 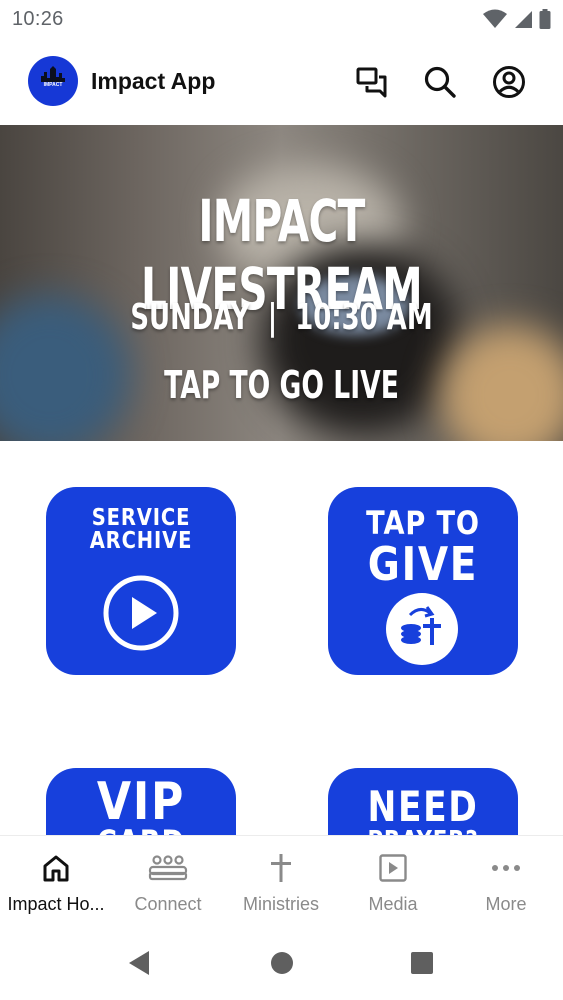 What do you see at coordinates (141, 802) in the screenshot?
I see `tile-title-line1: VIP` at bounding box center [141, 802].